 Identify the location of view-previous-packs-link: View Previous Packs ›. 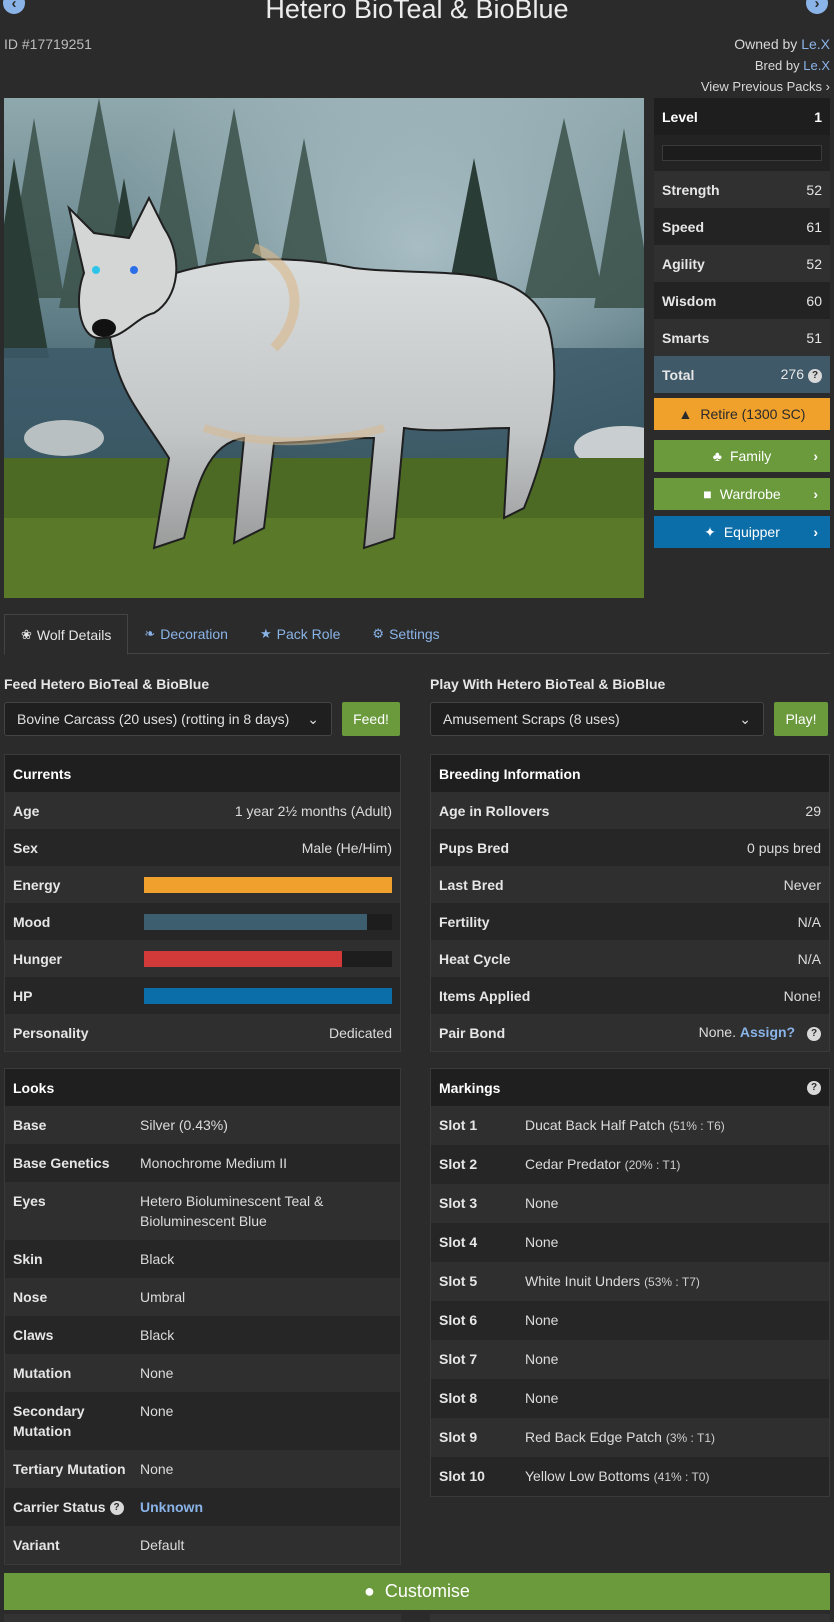
(765, 86).